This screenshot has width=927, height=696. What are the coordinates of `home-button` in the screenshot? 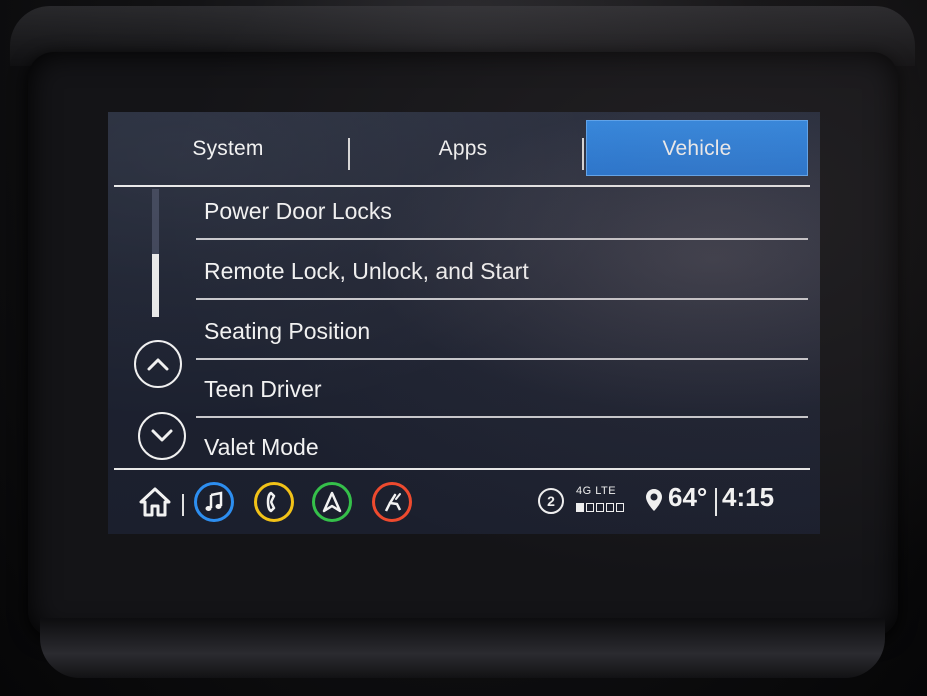 It's located at (155, 502).